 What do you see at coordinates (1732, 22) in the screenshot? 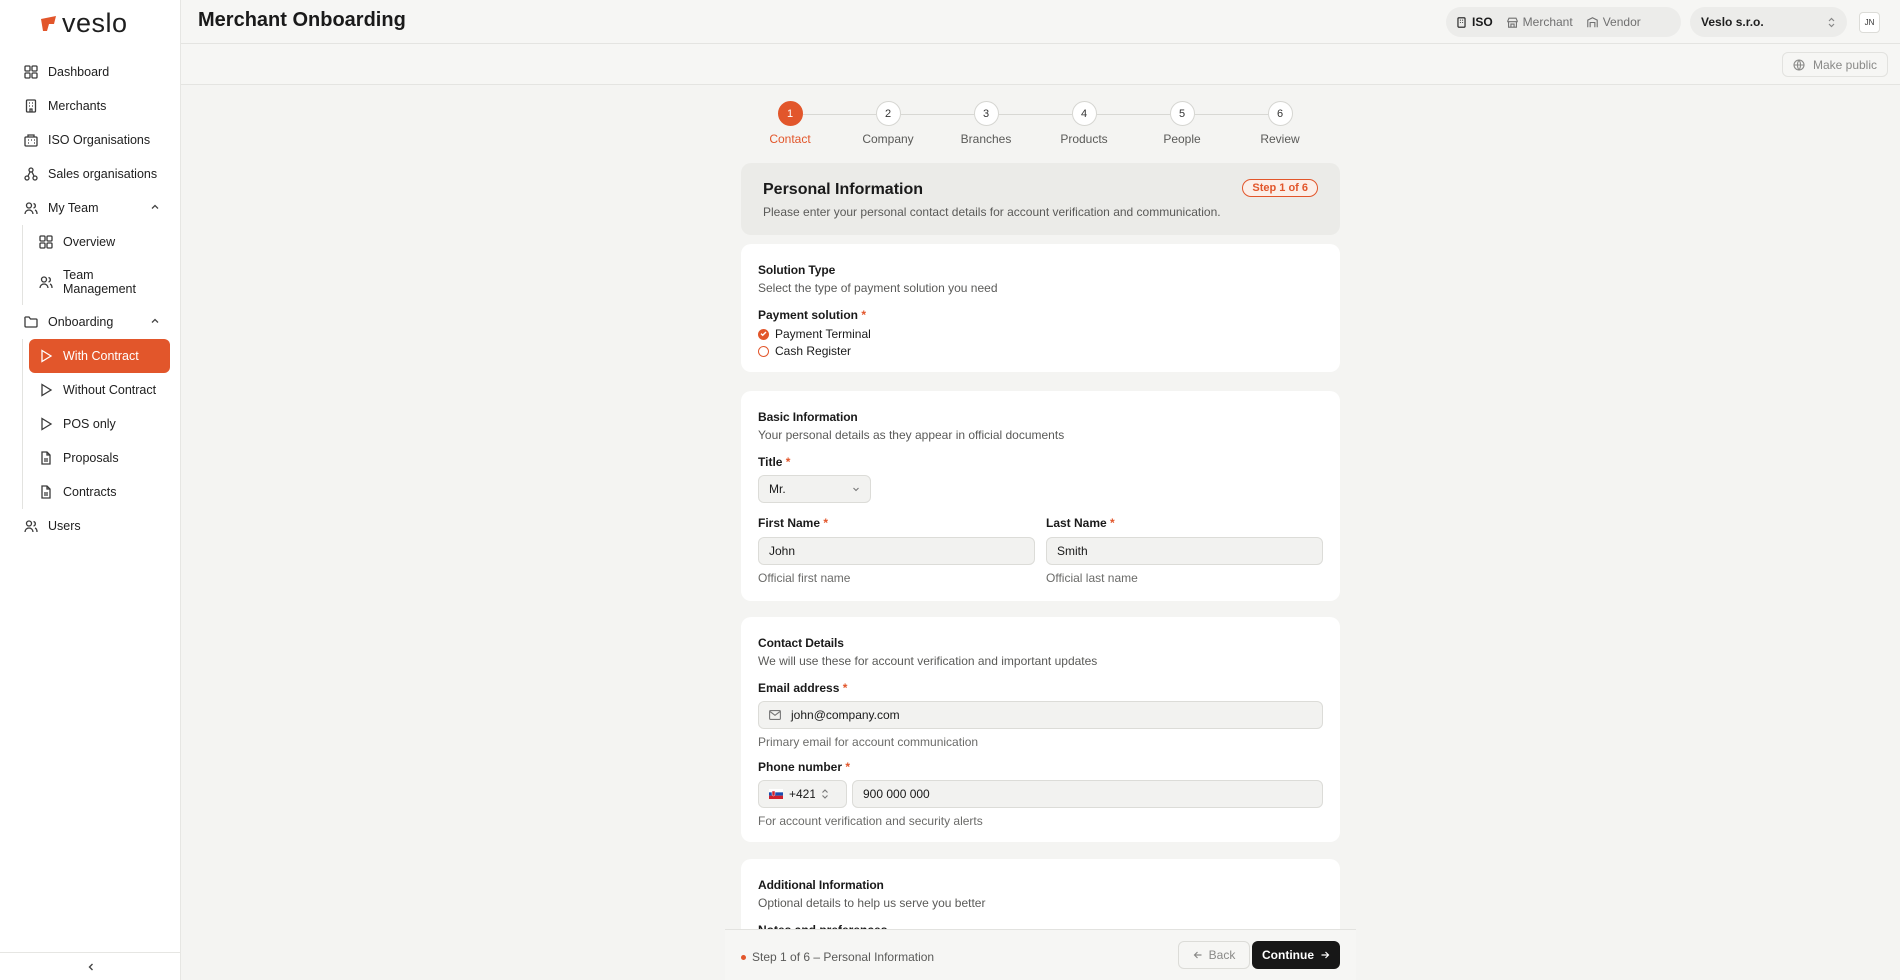
I see `organisation-select-value: Veslo s.r.o.` at bounding box center [1732, 22].